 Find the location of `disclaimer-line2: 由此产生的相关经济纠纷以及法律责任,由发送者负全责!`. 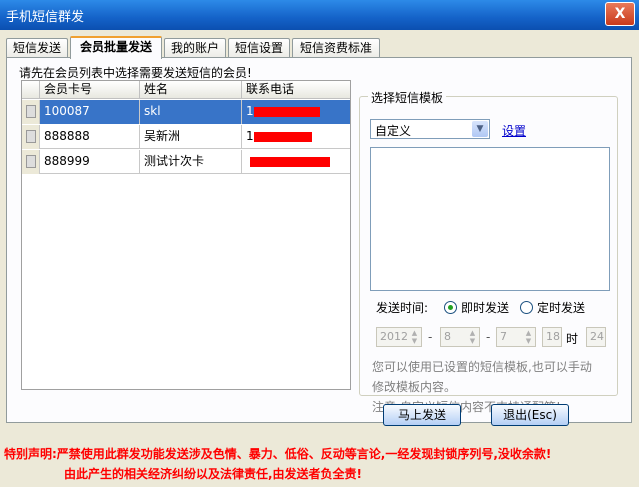

disclaimer-line2: 由此产生的相关经济纠纷以及法律责任,由发送者负全责! is located at coordinates (213, 474).